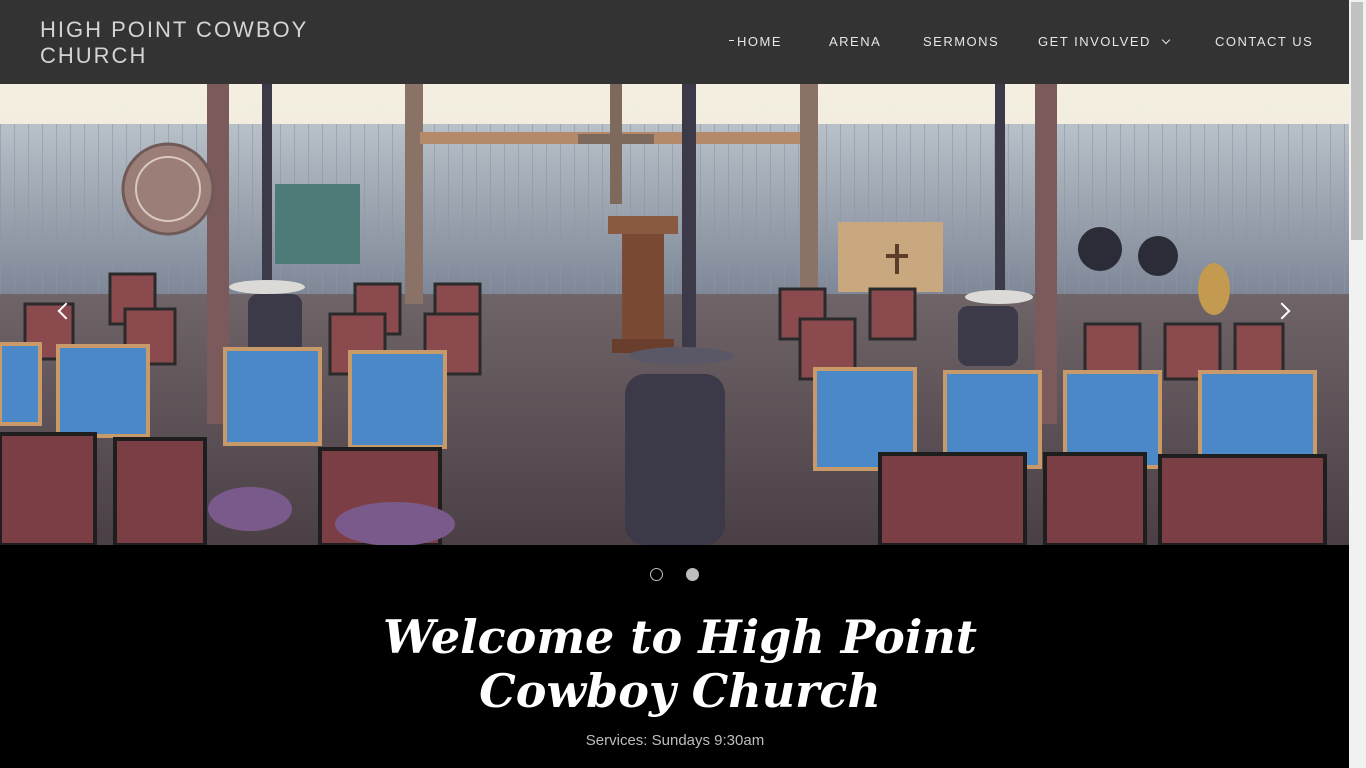 The image size is (1366, 768). I want to click on nav-get-involved-label: GET INVOLVED, so click(1094, 41).